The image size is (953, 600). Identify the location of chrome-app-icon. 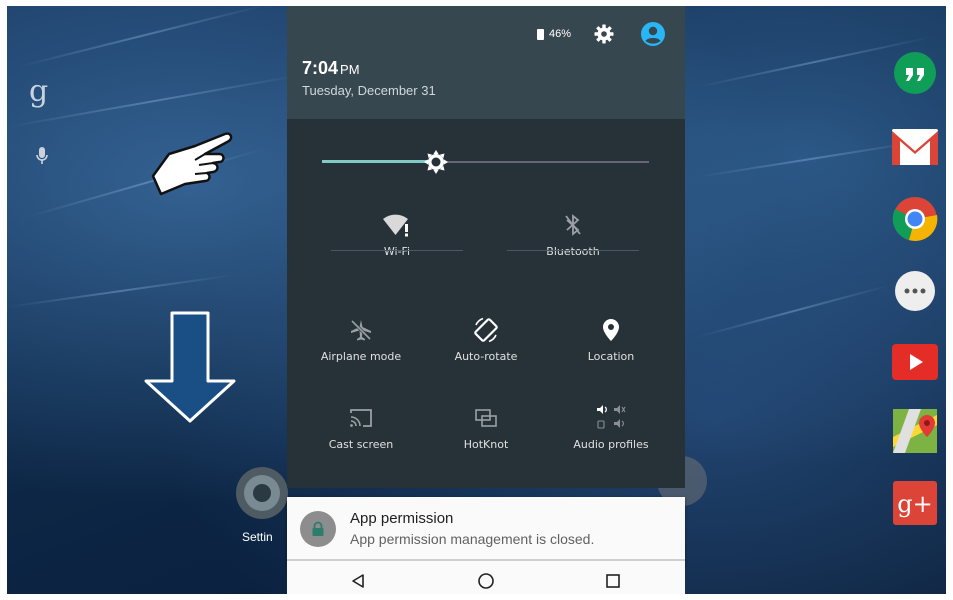
(915, 219).